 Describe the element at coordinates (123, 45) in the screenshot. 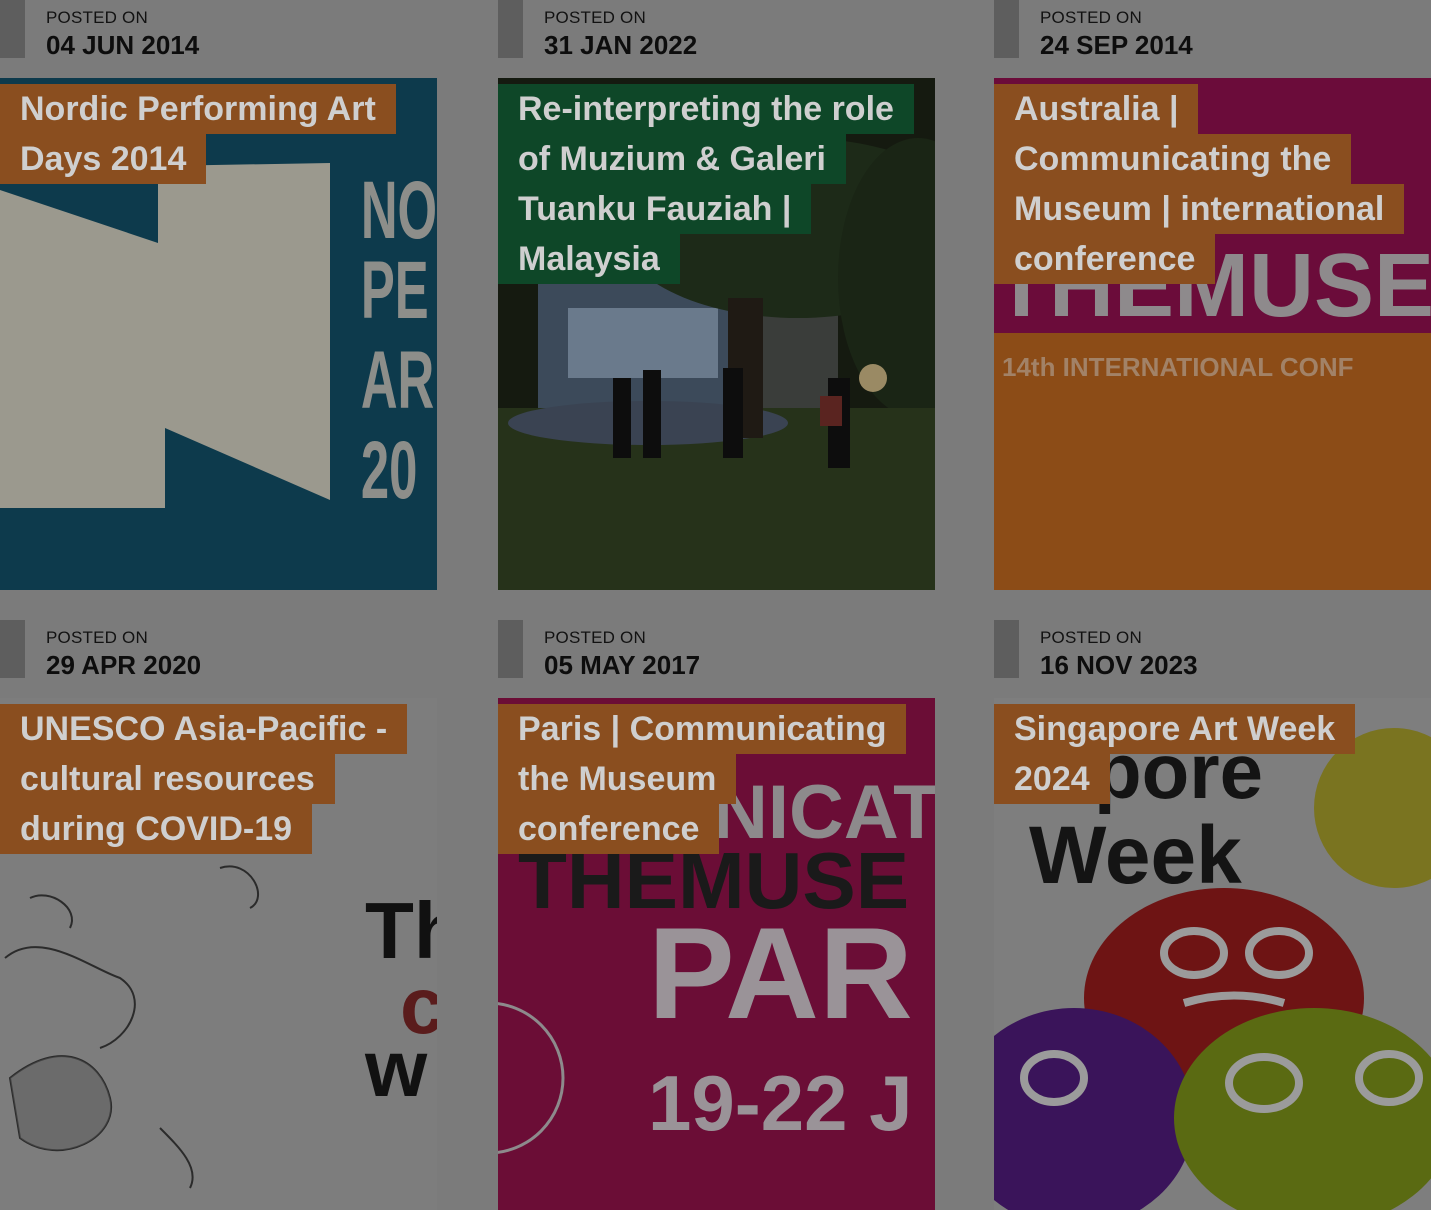

I see `post-date: 04 JUN 2014` at that location.